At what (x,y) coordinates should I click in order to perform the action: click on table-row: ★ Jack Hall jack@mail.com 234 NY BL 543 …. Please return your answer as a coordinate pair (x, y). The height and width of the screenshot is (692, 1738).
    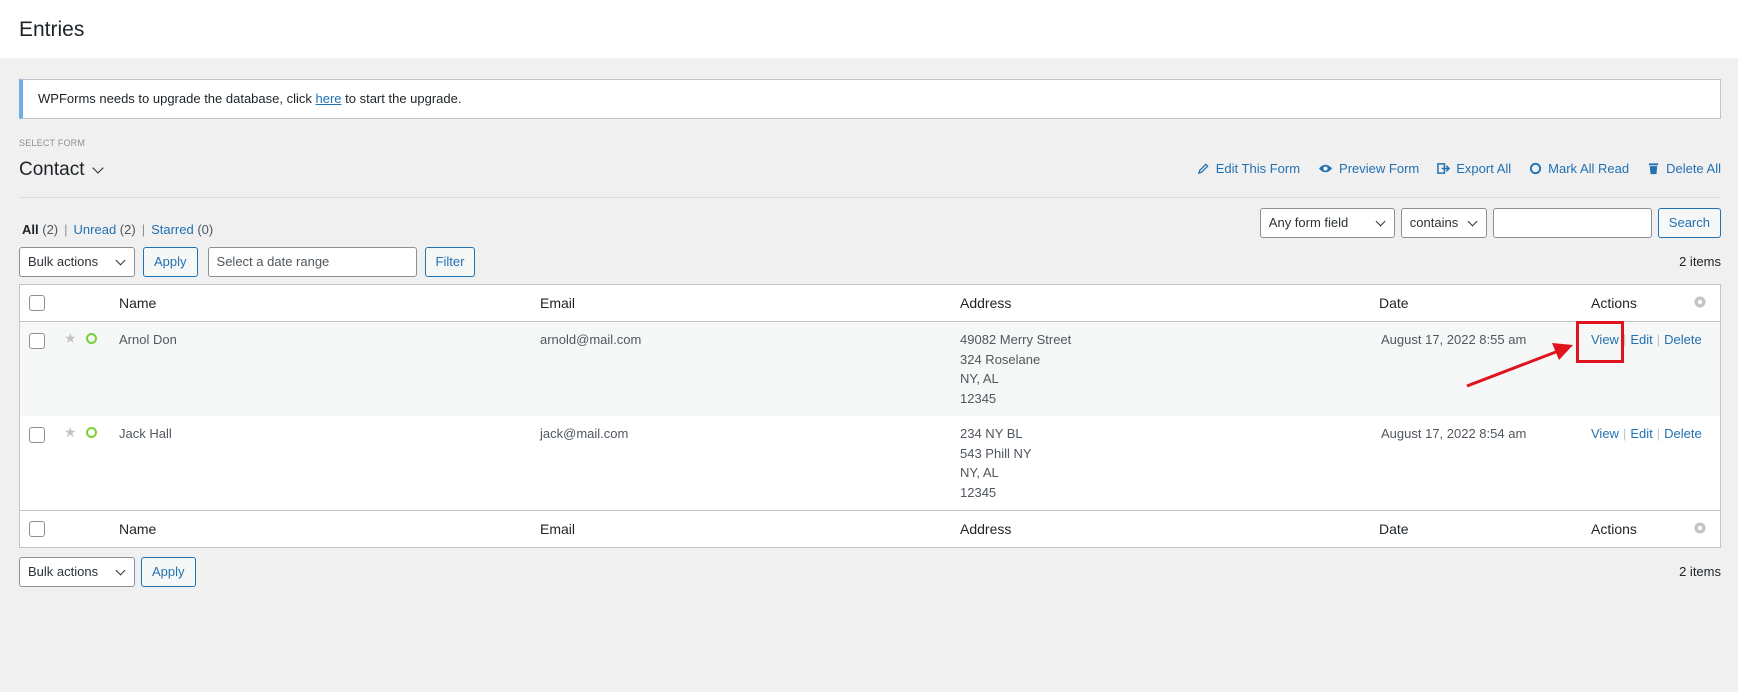
    Looking at the image, I should click on (870, 463).